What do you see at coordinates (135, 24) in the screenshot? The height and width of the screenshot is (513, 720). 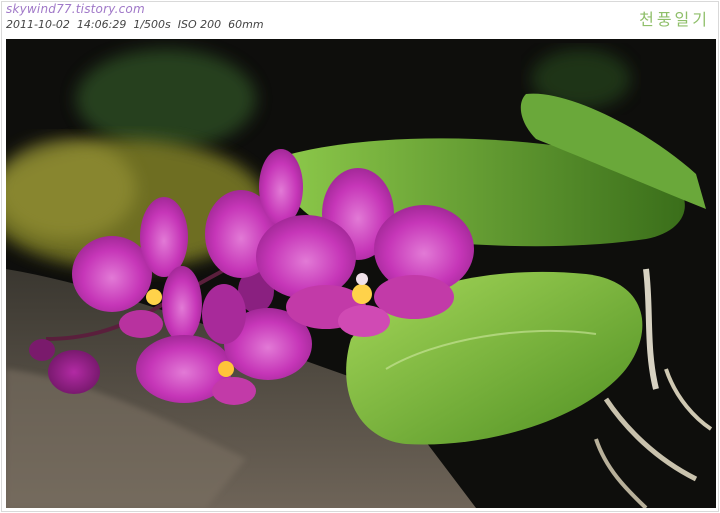 I see `exif-info: 2011-10-02 14:06:29 1/500s ISO 200 60mm` at bounding box center [135, 24].